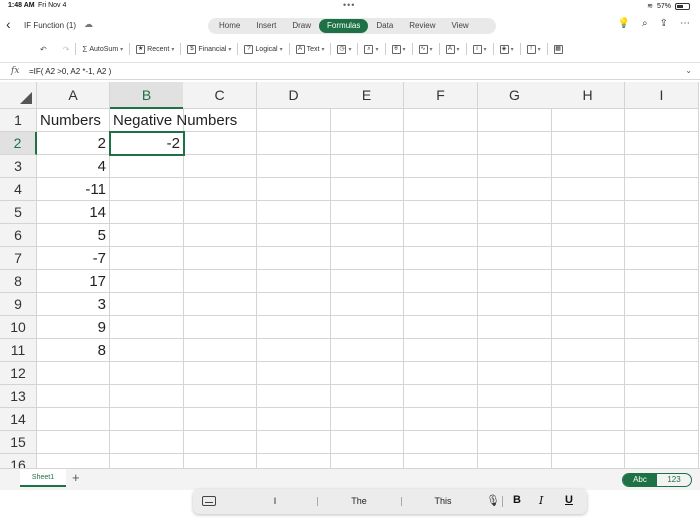 The width and height of the screenshot is (700, 525). What do you see at coordinates (294, 166) in the screenshot?
I see `cell-d3` at bounding box center [294, 166].